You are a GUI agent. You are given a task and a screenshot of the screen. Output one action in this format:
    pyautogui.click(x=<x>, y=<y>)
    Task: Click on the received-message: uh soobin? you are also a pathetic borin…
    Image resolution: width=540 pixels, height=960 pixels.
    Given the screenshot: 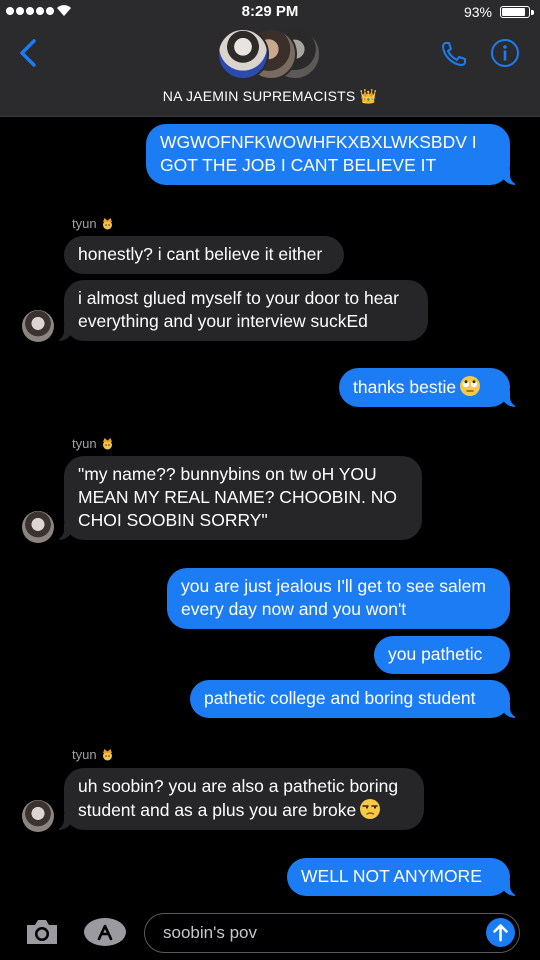 What is the action you would take?
    pyautogui.click(x=239, y=799)
    